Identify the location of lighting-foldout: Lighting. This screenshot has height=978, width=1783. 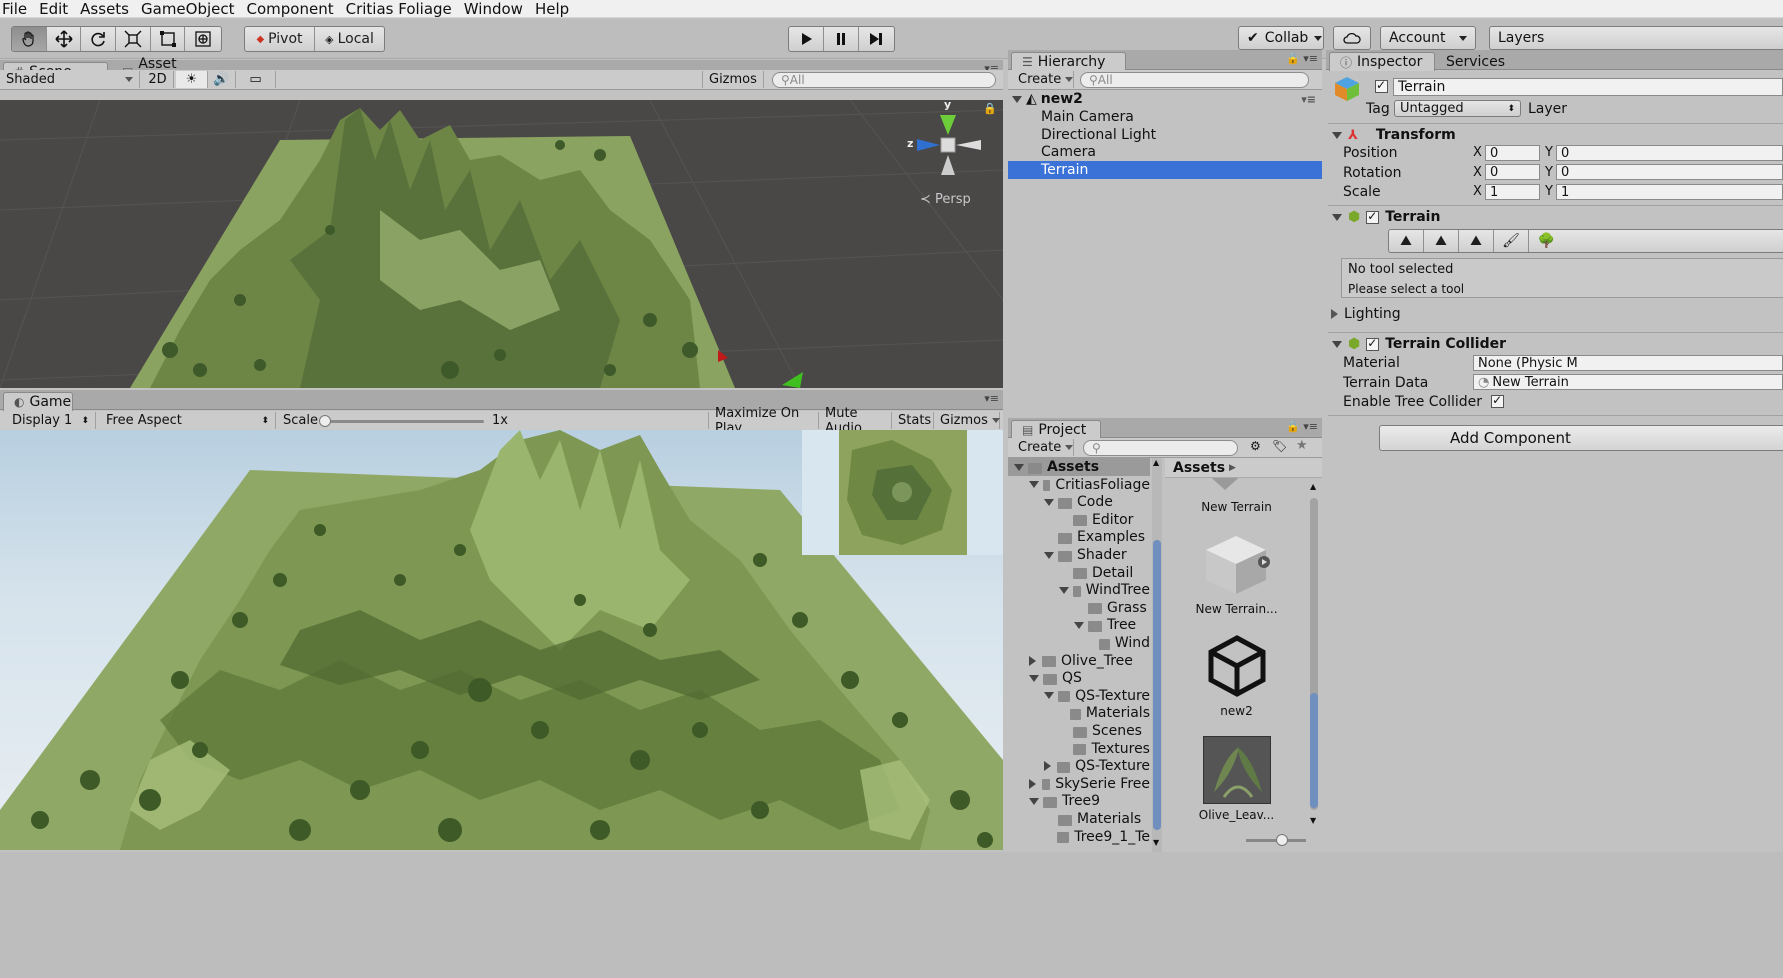
(1366, 314).